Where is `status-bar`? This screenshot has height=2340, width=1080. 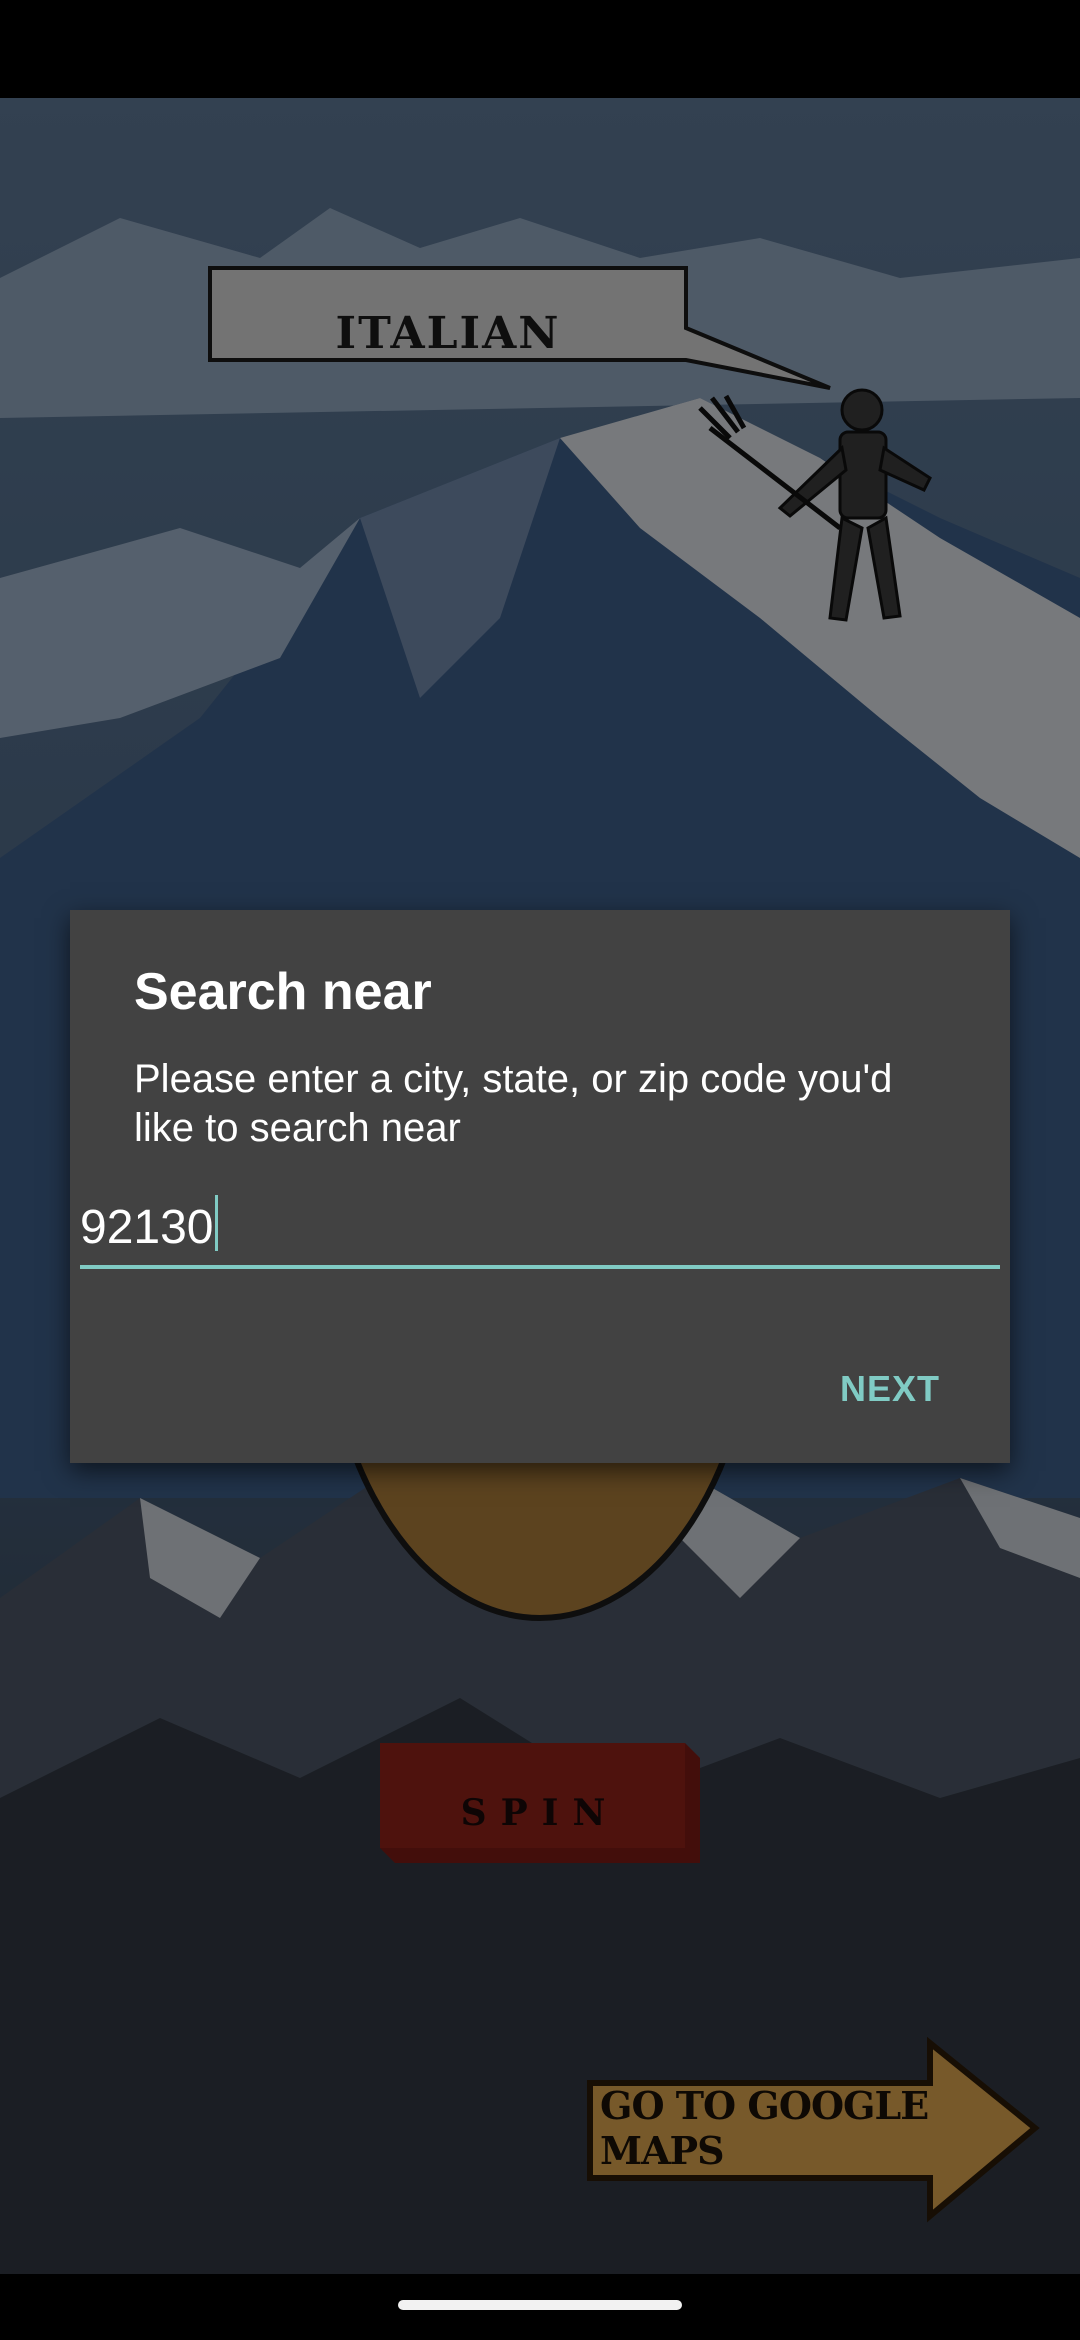 status-bar is located at coordinates (540, 49).